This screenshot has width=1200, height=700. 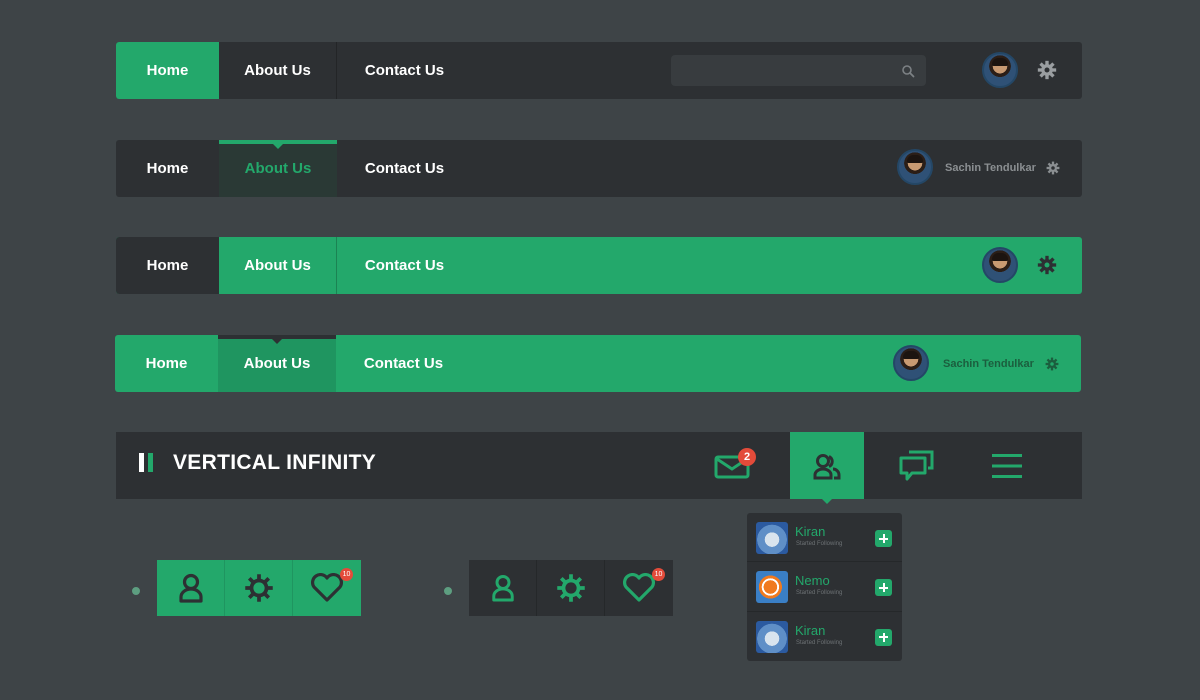 What do you see at coordinates (798, 70) in the screenshot?
I see `search-input` at bounding box center [798, 70].